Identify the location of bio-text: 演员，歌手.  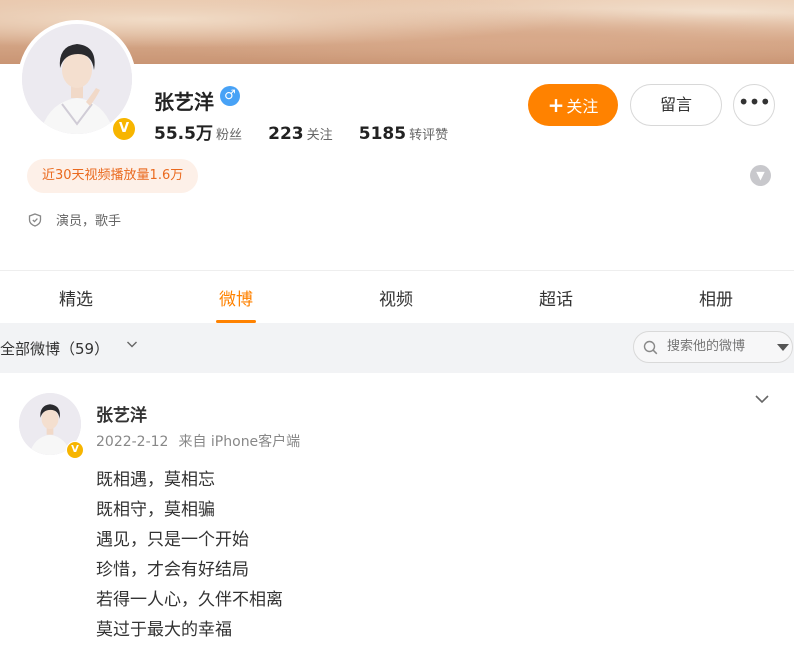
(89, 221).